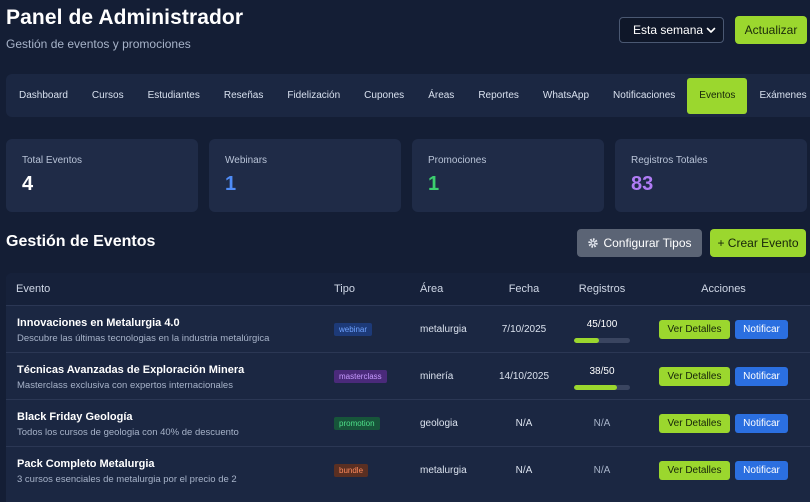 Image resolution: width=810 pixels, height=502 pixels. Describe the element at coordinates (246, 160) in the screenshot. I see `stat-label: Webinars` at that location.